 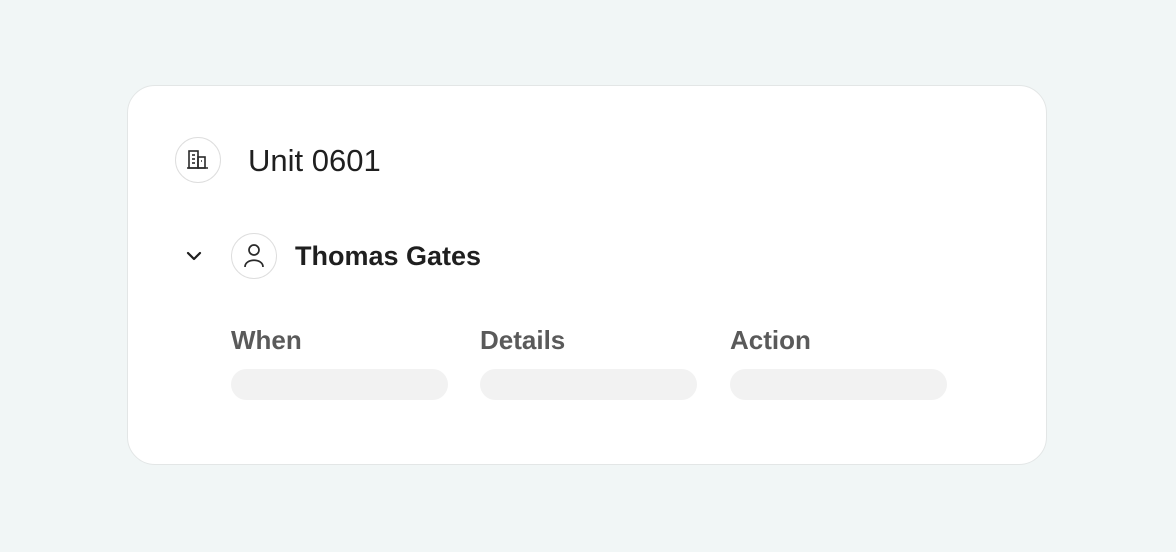 I want to click on unit-title: Unit 0601, so click(x=314, y=160).